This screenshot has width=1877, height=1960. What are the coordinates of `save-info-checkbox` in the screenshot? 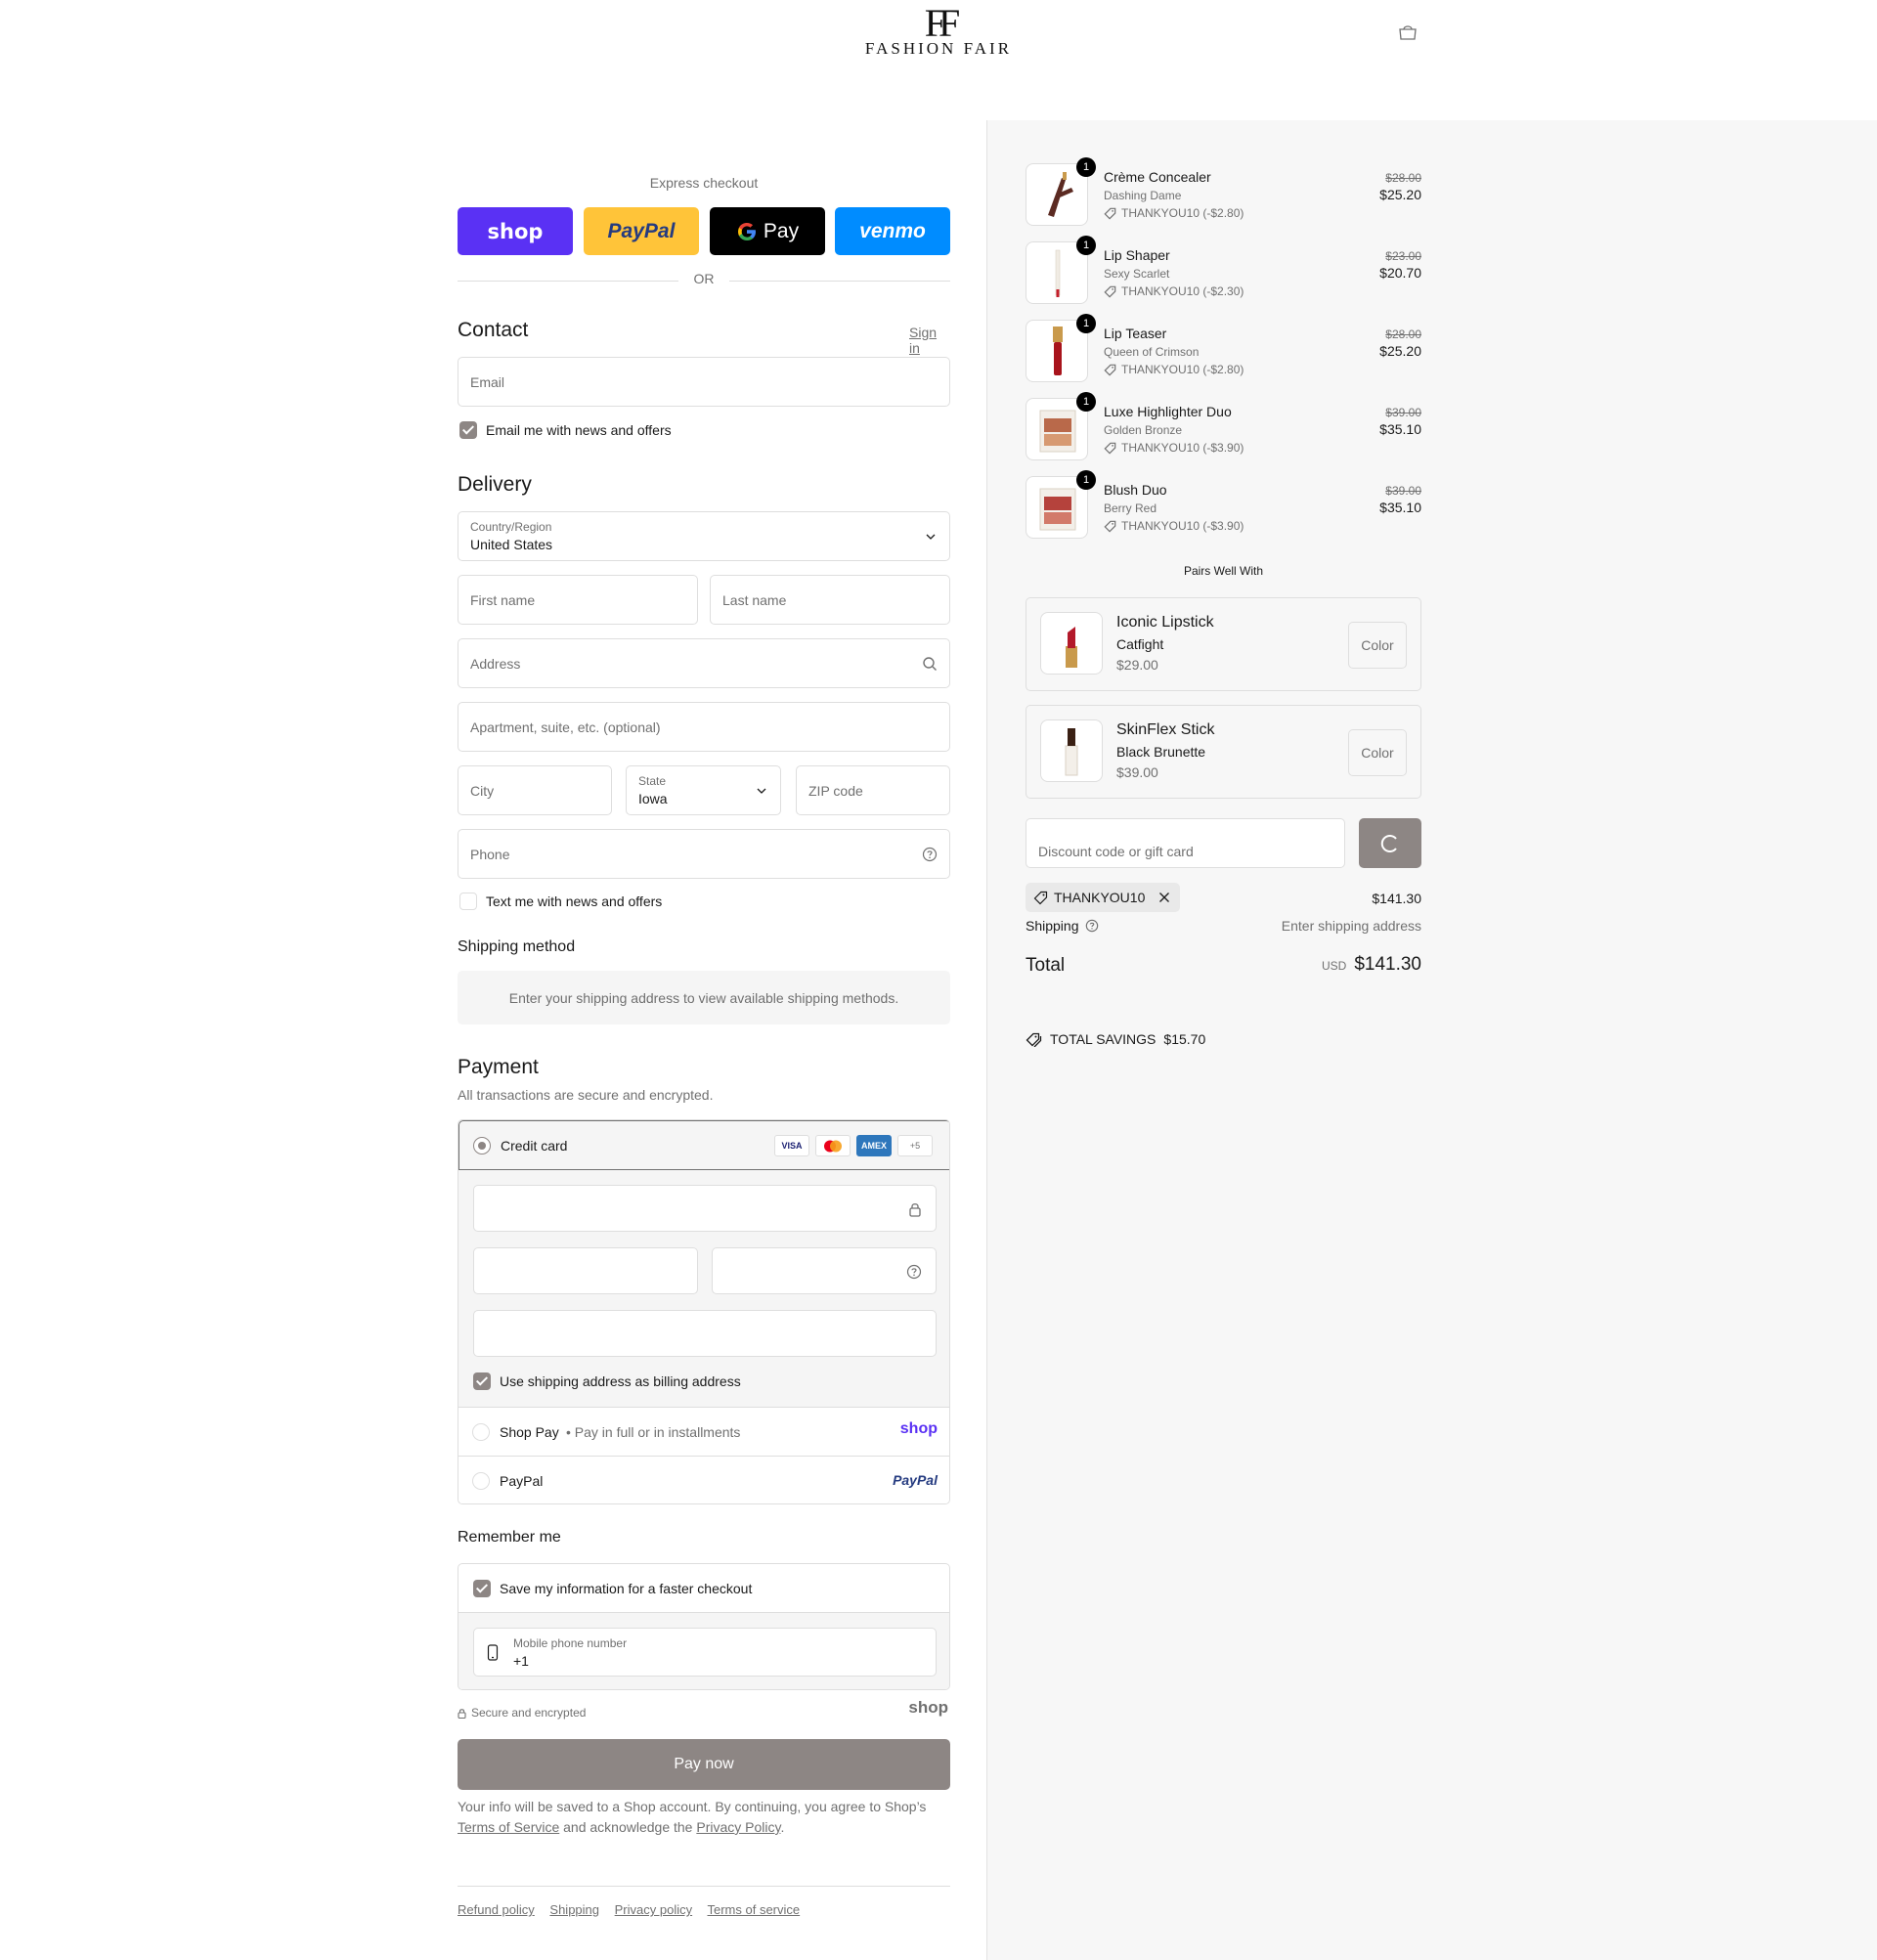 It's located at (482, 1588).